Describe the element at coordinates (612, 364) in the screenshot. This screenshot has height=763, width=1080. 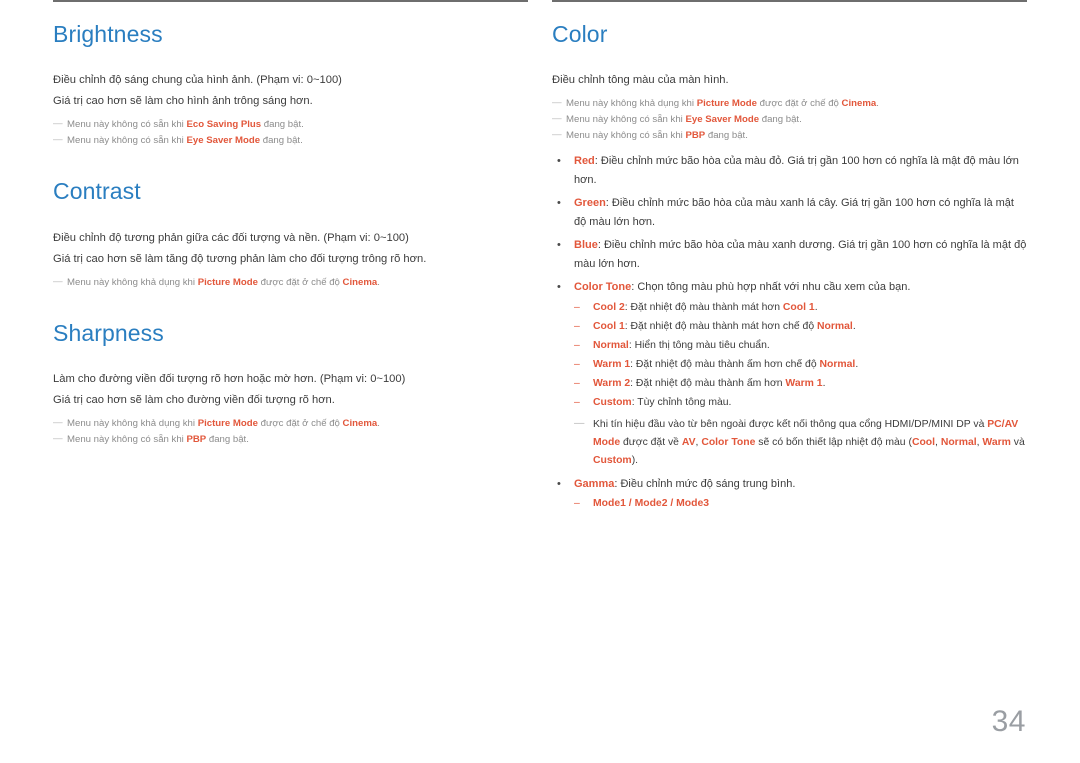
I see `sub-item-term: Warm 1` at that location.